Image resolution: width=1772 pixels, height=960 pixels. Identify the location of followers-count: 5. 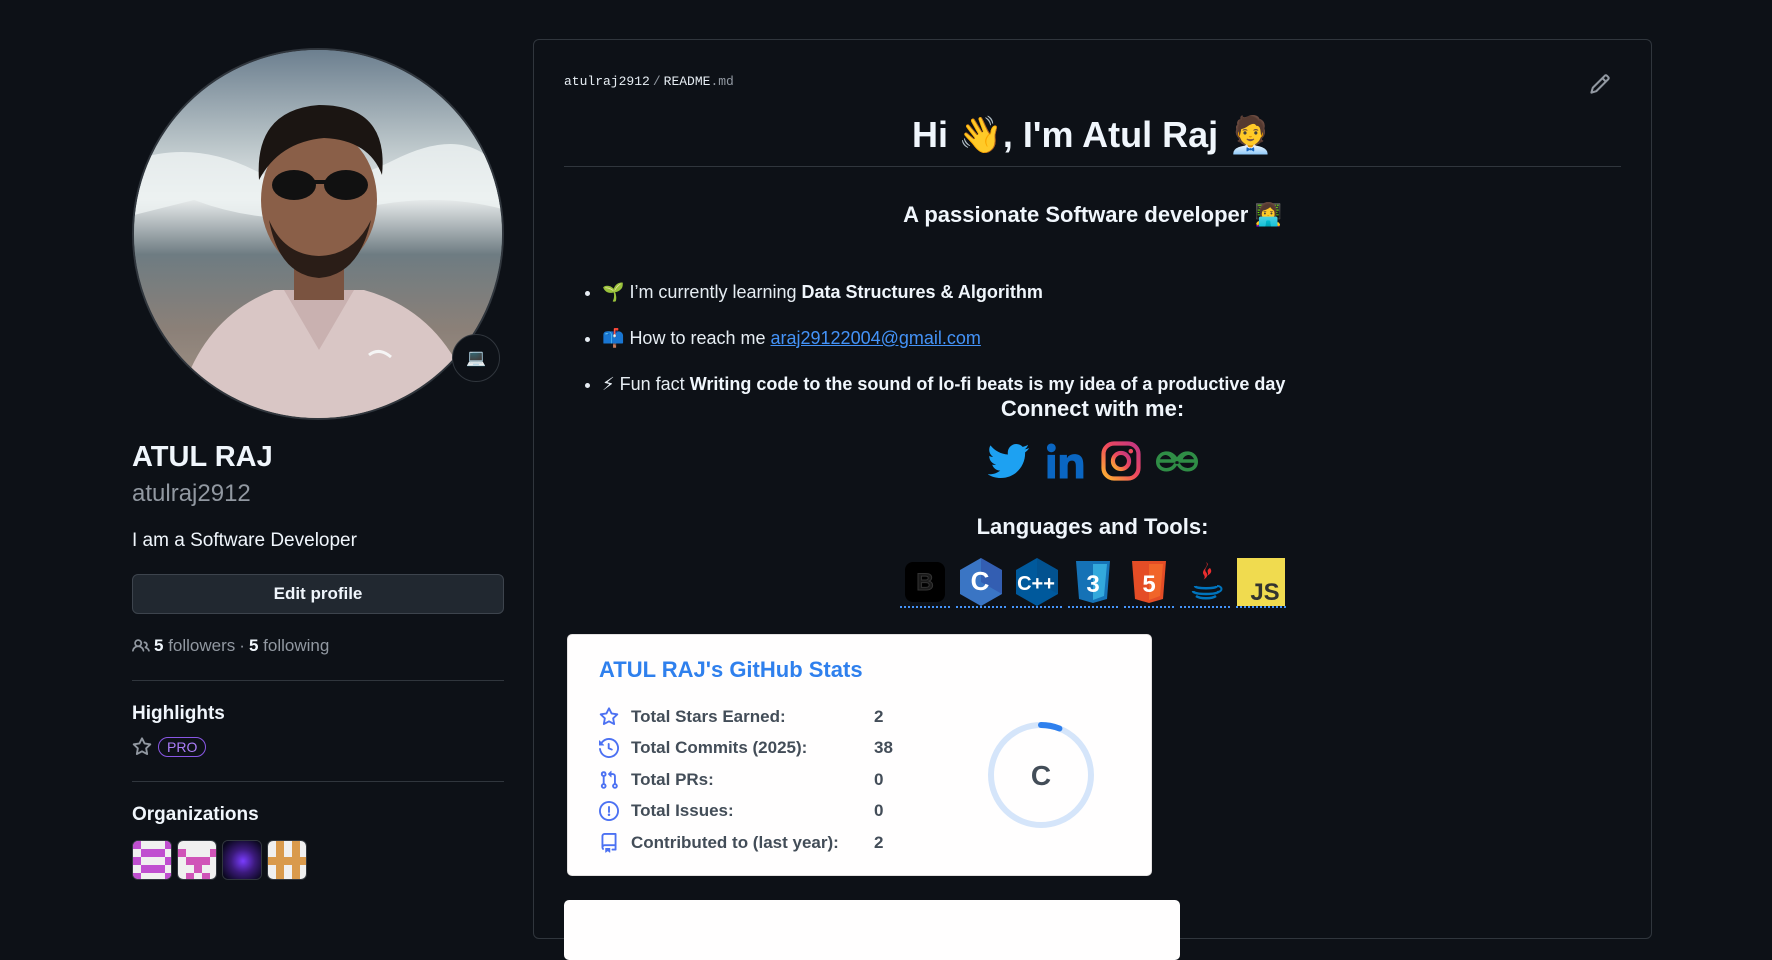
(159, 645).